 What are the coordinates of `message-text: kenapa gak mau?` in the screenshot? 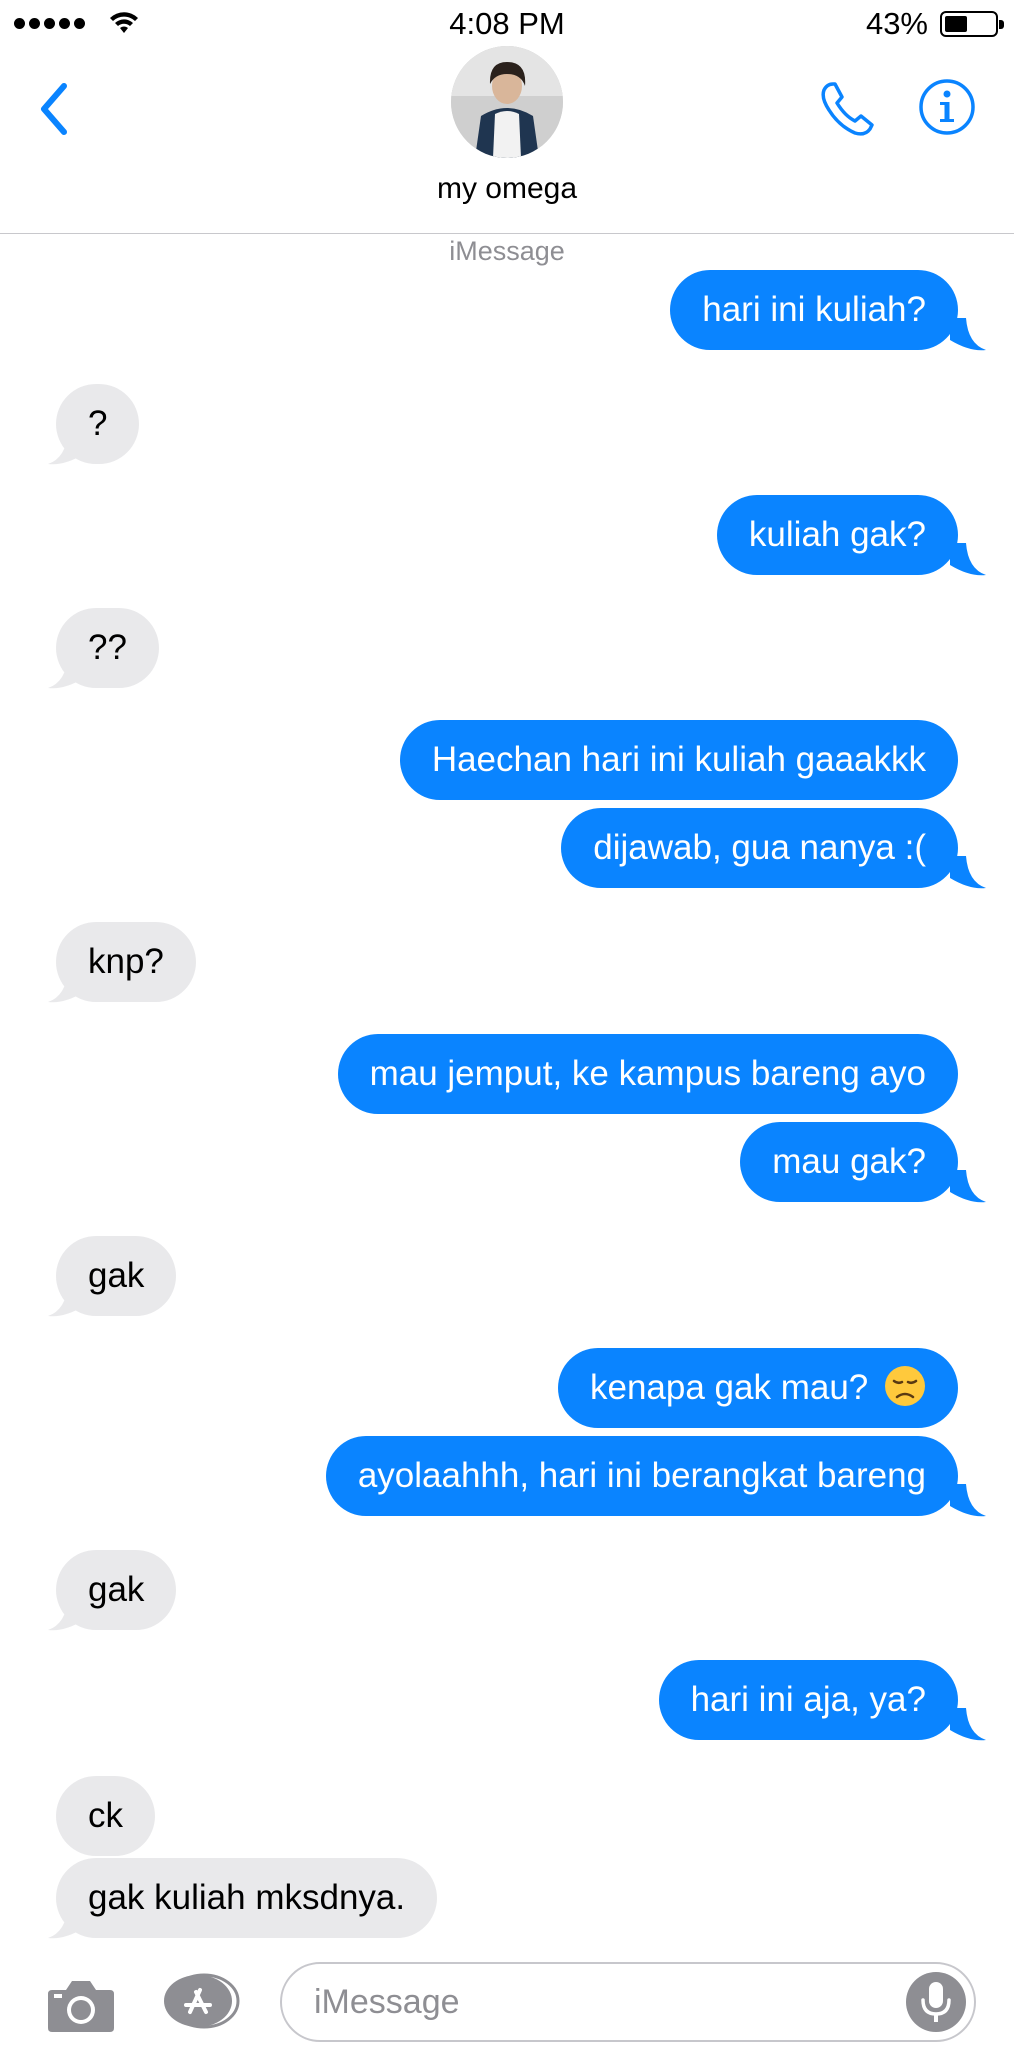 It's located at (729, 1387).